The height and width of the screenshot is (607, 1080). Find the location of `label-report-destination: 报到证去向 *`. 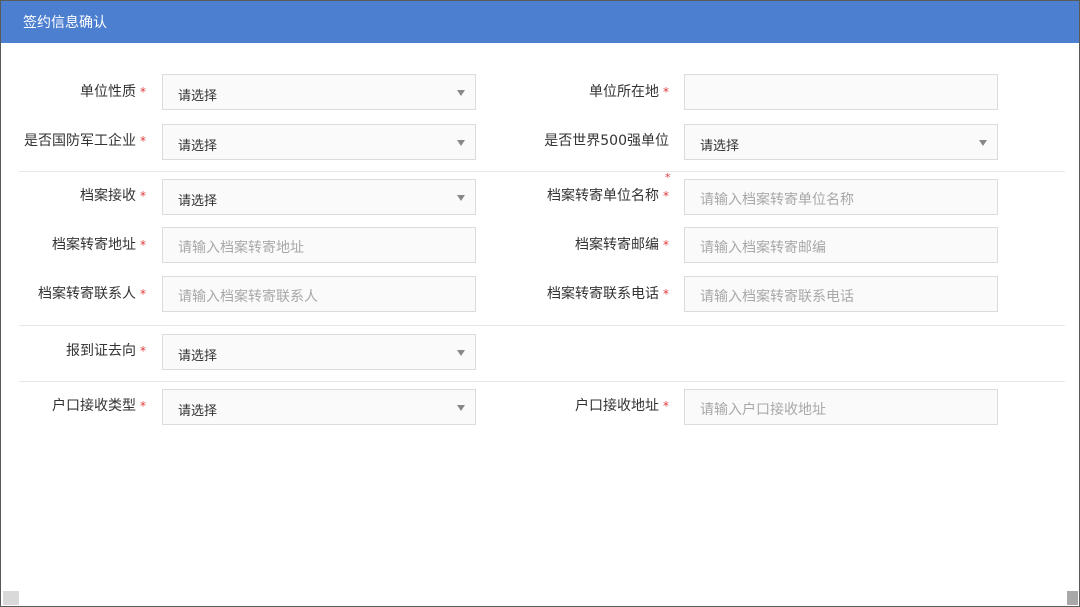

label-report-destination: 报到证去向 * is located at coordinates (106, 351).